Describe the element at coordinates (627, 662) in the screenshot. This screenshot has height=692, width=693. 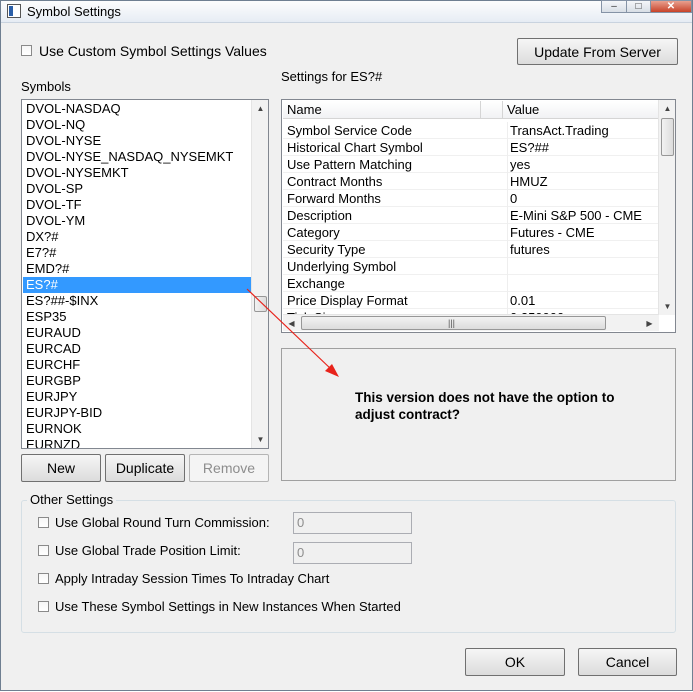
I see `cancel-button: Cancel` at that location.